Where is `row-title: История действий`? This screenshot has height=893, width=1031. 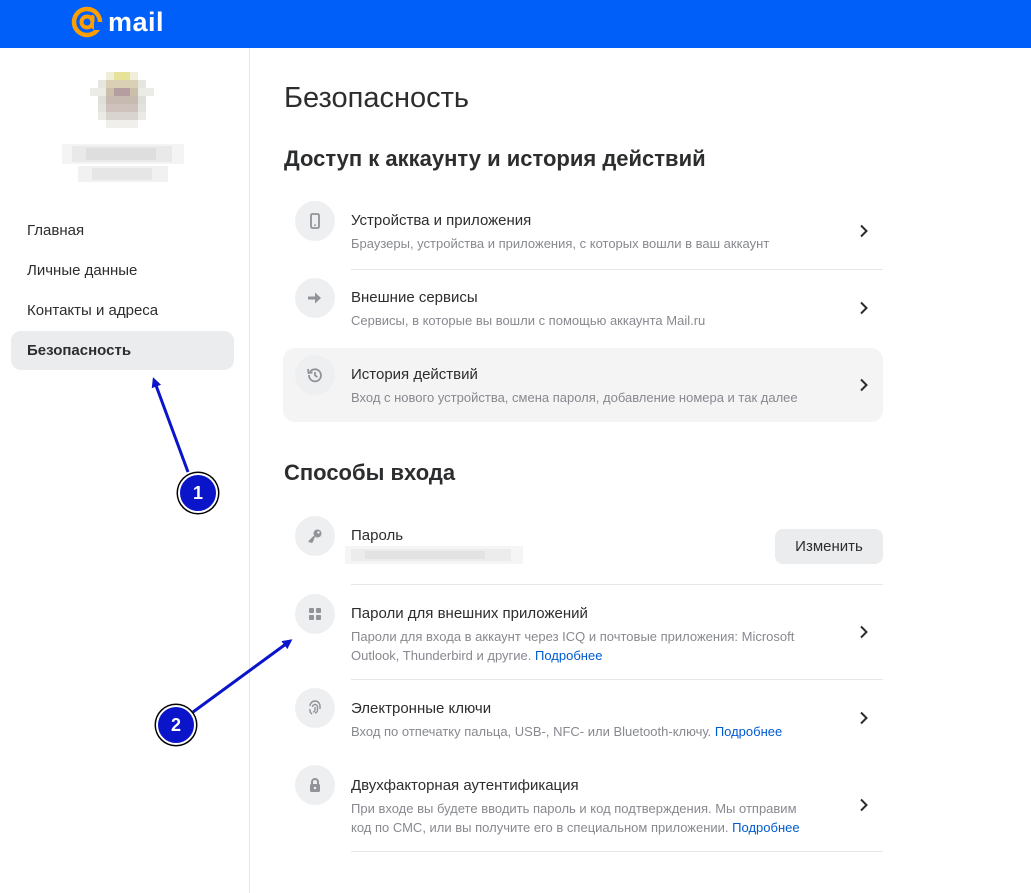
row-title: История действий is located at coordinates (414, 374).